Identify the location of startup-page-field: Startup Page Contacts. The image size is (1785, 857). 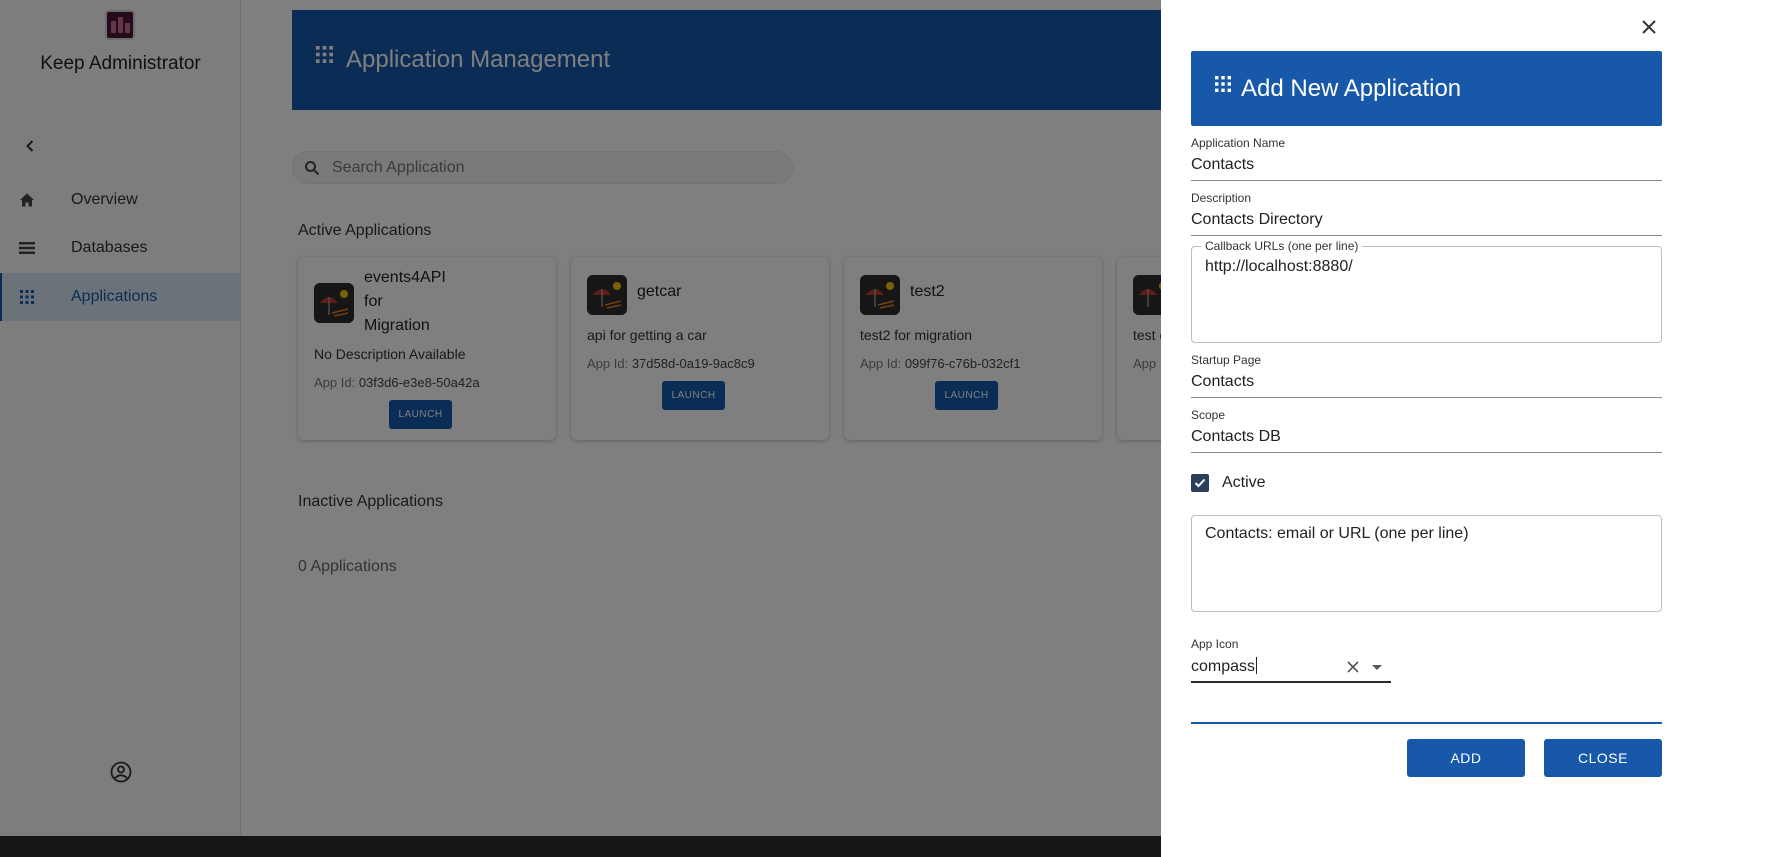
(1426, 375).